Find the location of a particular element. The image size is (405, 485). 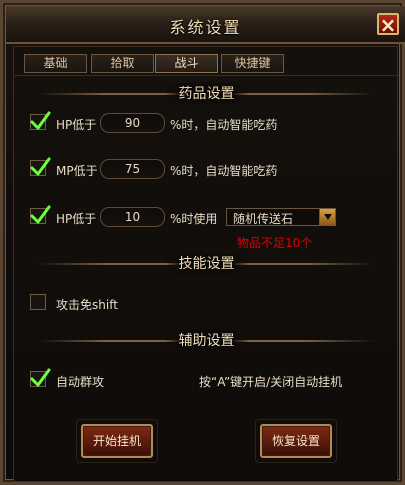

hp-item-label: HP低于 is located at coordinates (76, 219).